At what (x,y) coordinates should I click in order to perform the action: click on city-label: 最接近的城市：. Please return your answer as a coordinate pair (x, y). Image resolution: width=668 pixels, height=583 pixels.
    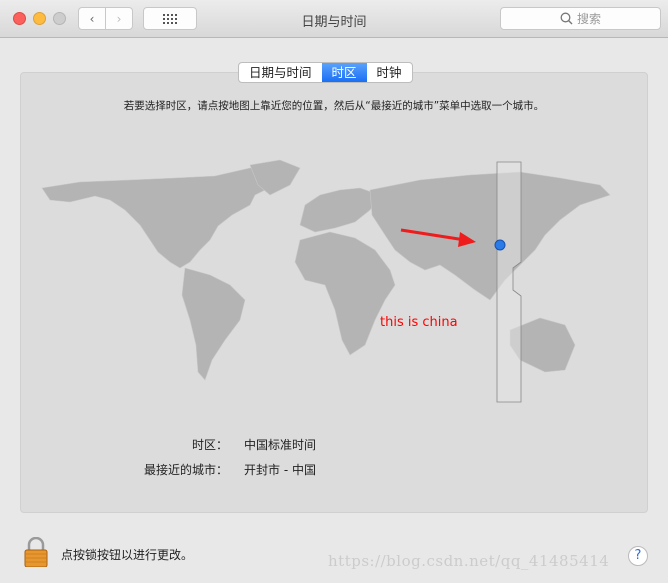
    Looking at the image, I should click on (185, 470).